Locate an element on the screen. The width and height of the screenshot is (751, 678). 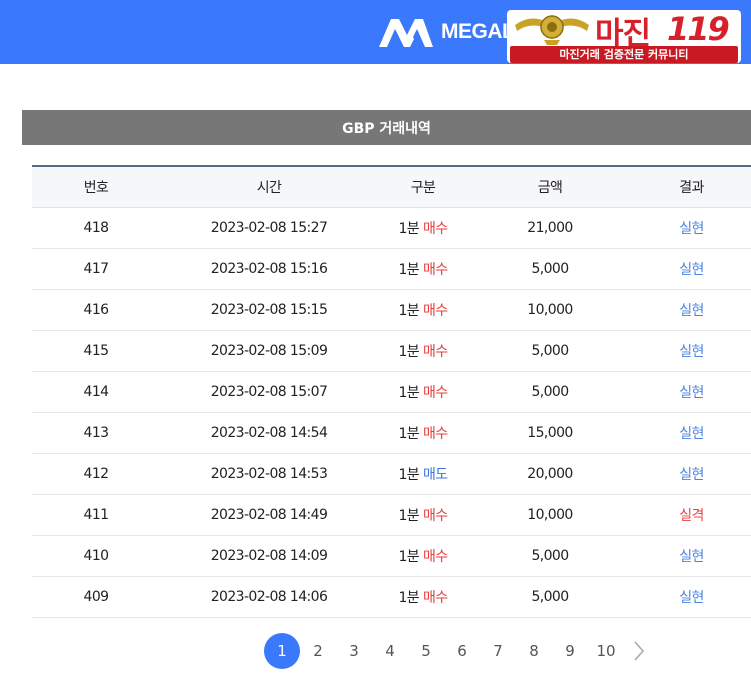
next-page-button is located at coordinates (639, 651).